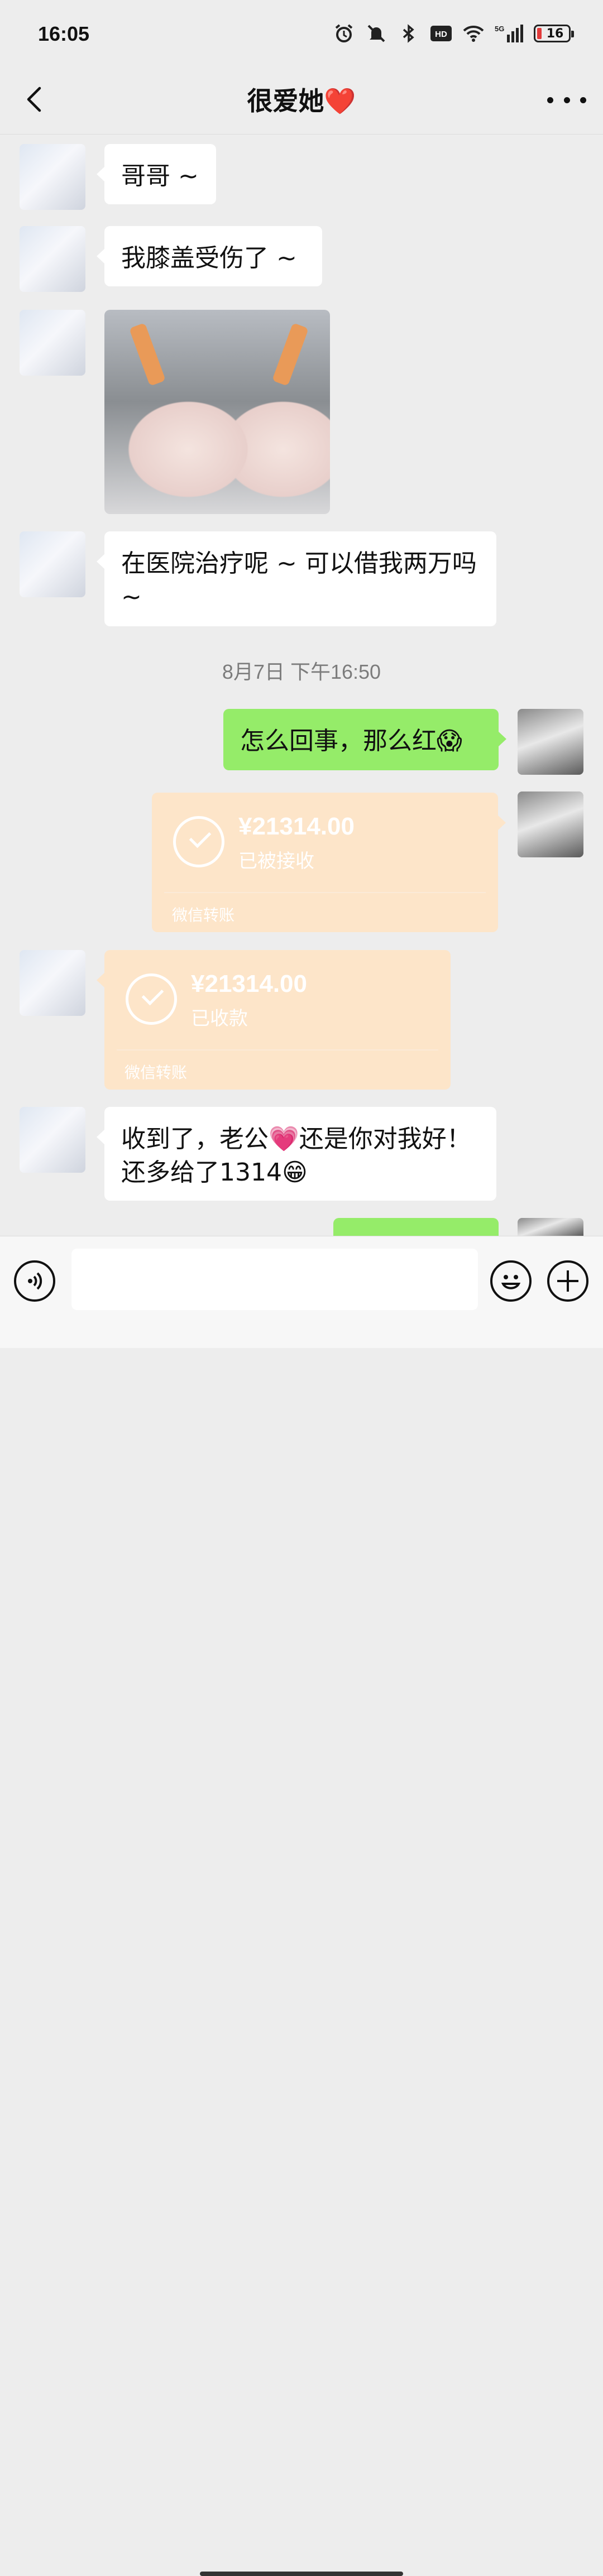  I want to click on message-text: 怎么回事，那么红😱, so click(351, 741).